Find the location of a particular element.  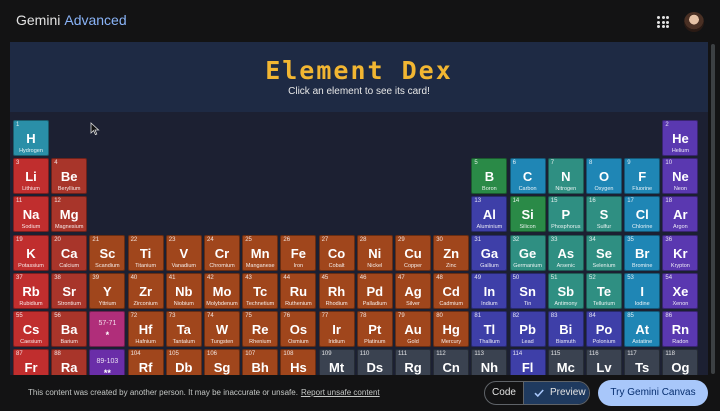

element-number: 4 is located at coordinates (56, 163).